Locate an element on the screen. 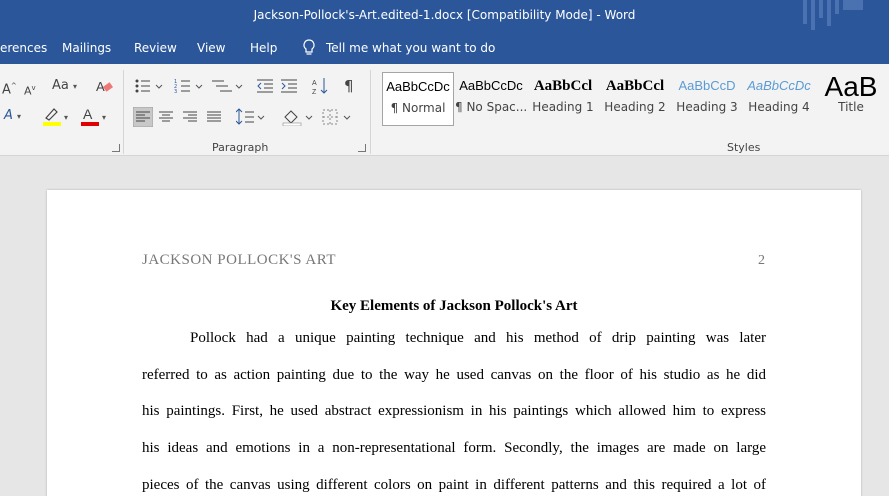 Image resolution: width=889 pixels, height=496 pixels. align-center-icon is located at coordinates (166, 117).